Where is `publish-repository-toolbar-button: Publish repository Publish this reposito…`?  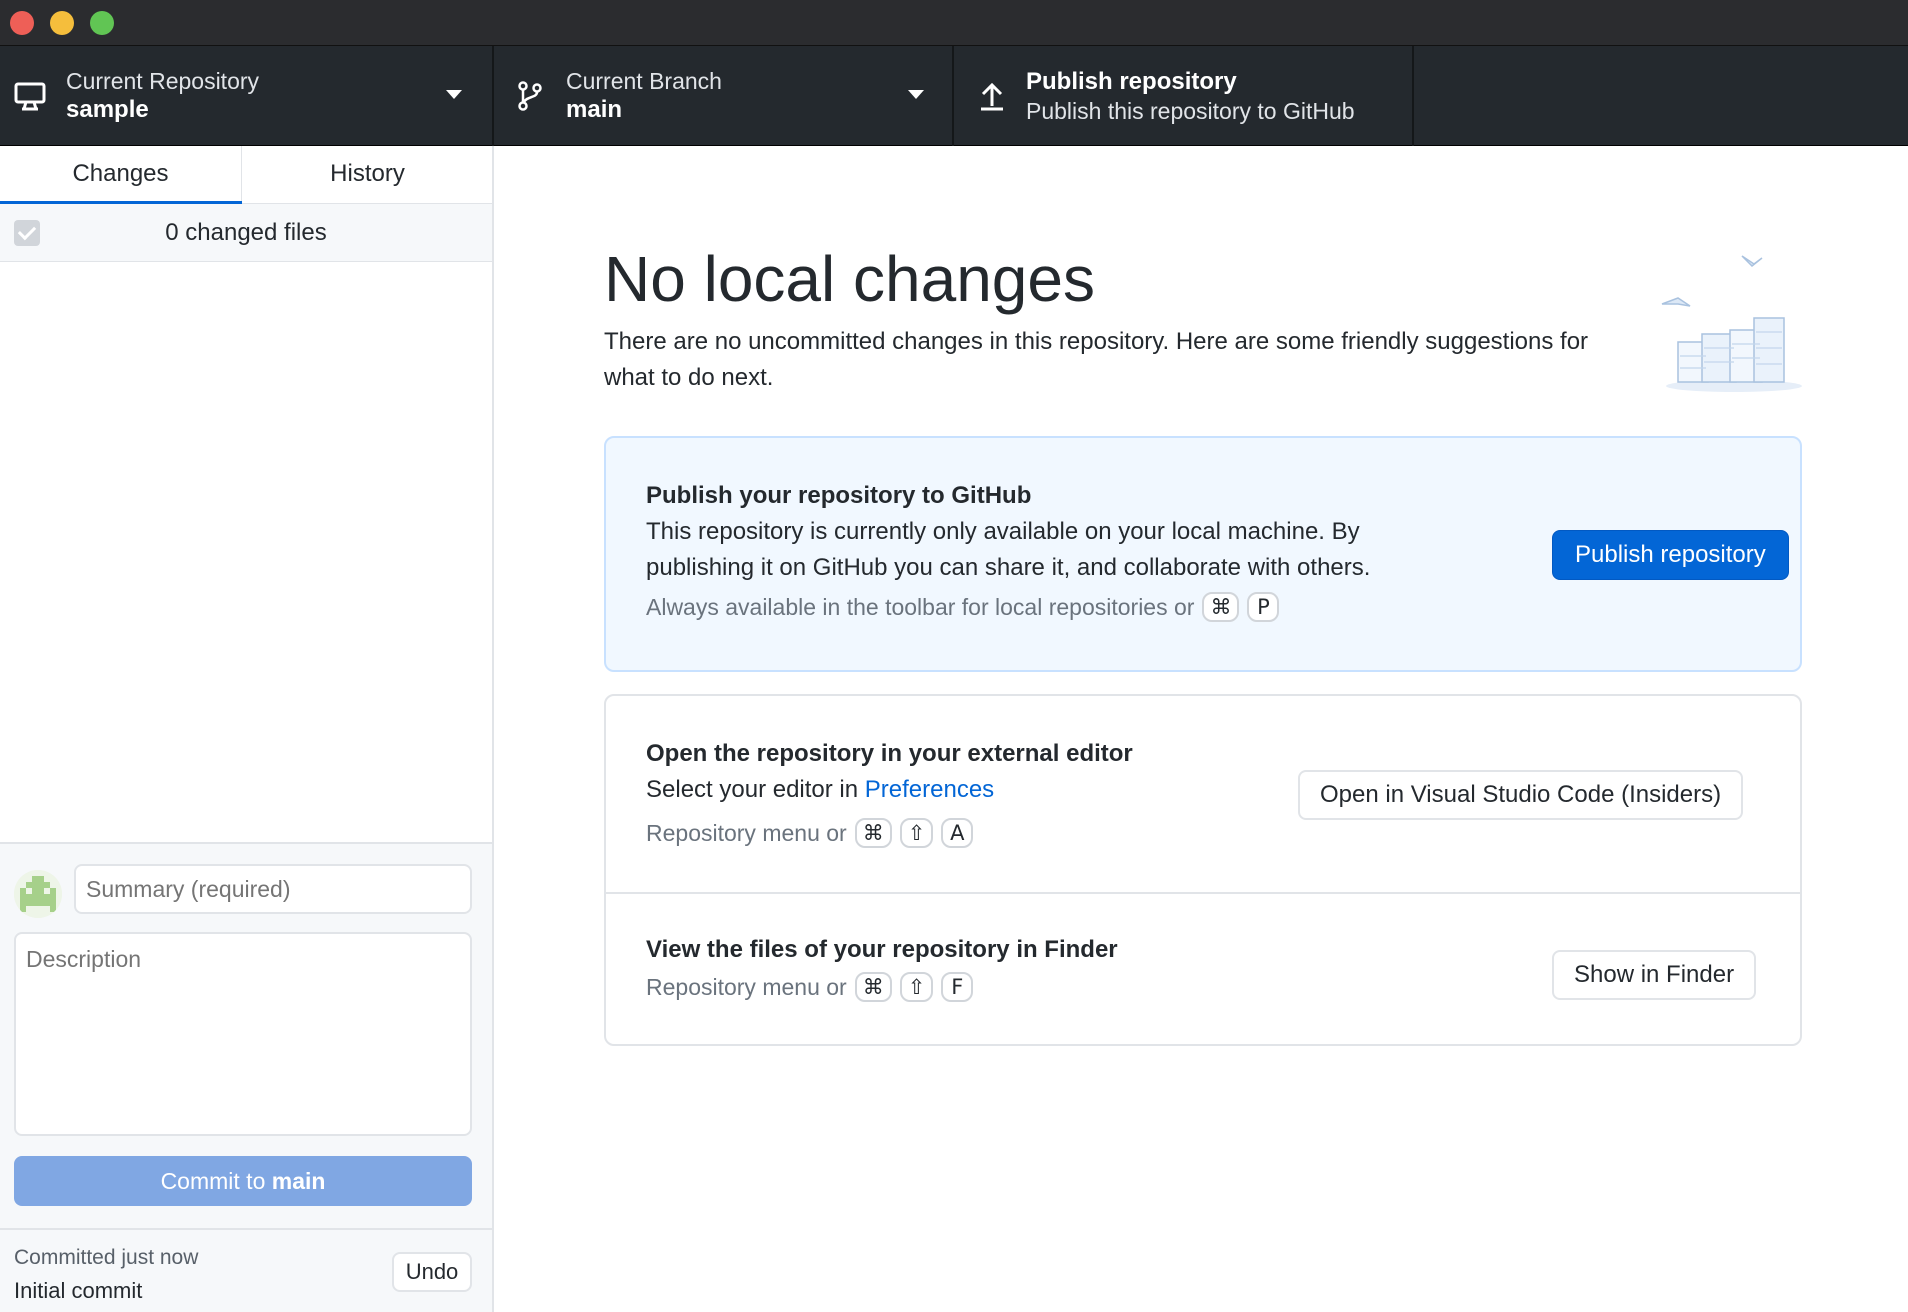
publish-repository-toolbar-button: Publish repository Publish this reposito… is located at coordinates (1184, 96).